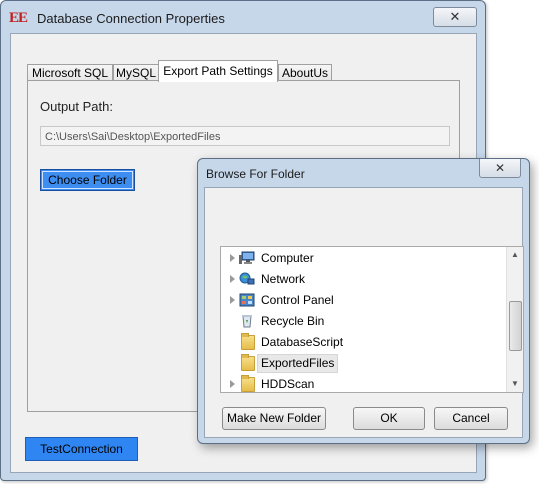 Image resolution: width=539 pixels, height=484 pixels. I want to click on network-icon, so click(247, 278).